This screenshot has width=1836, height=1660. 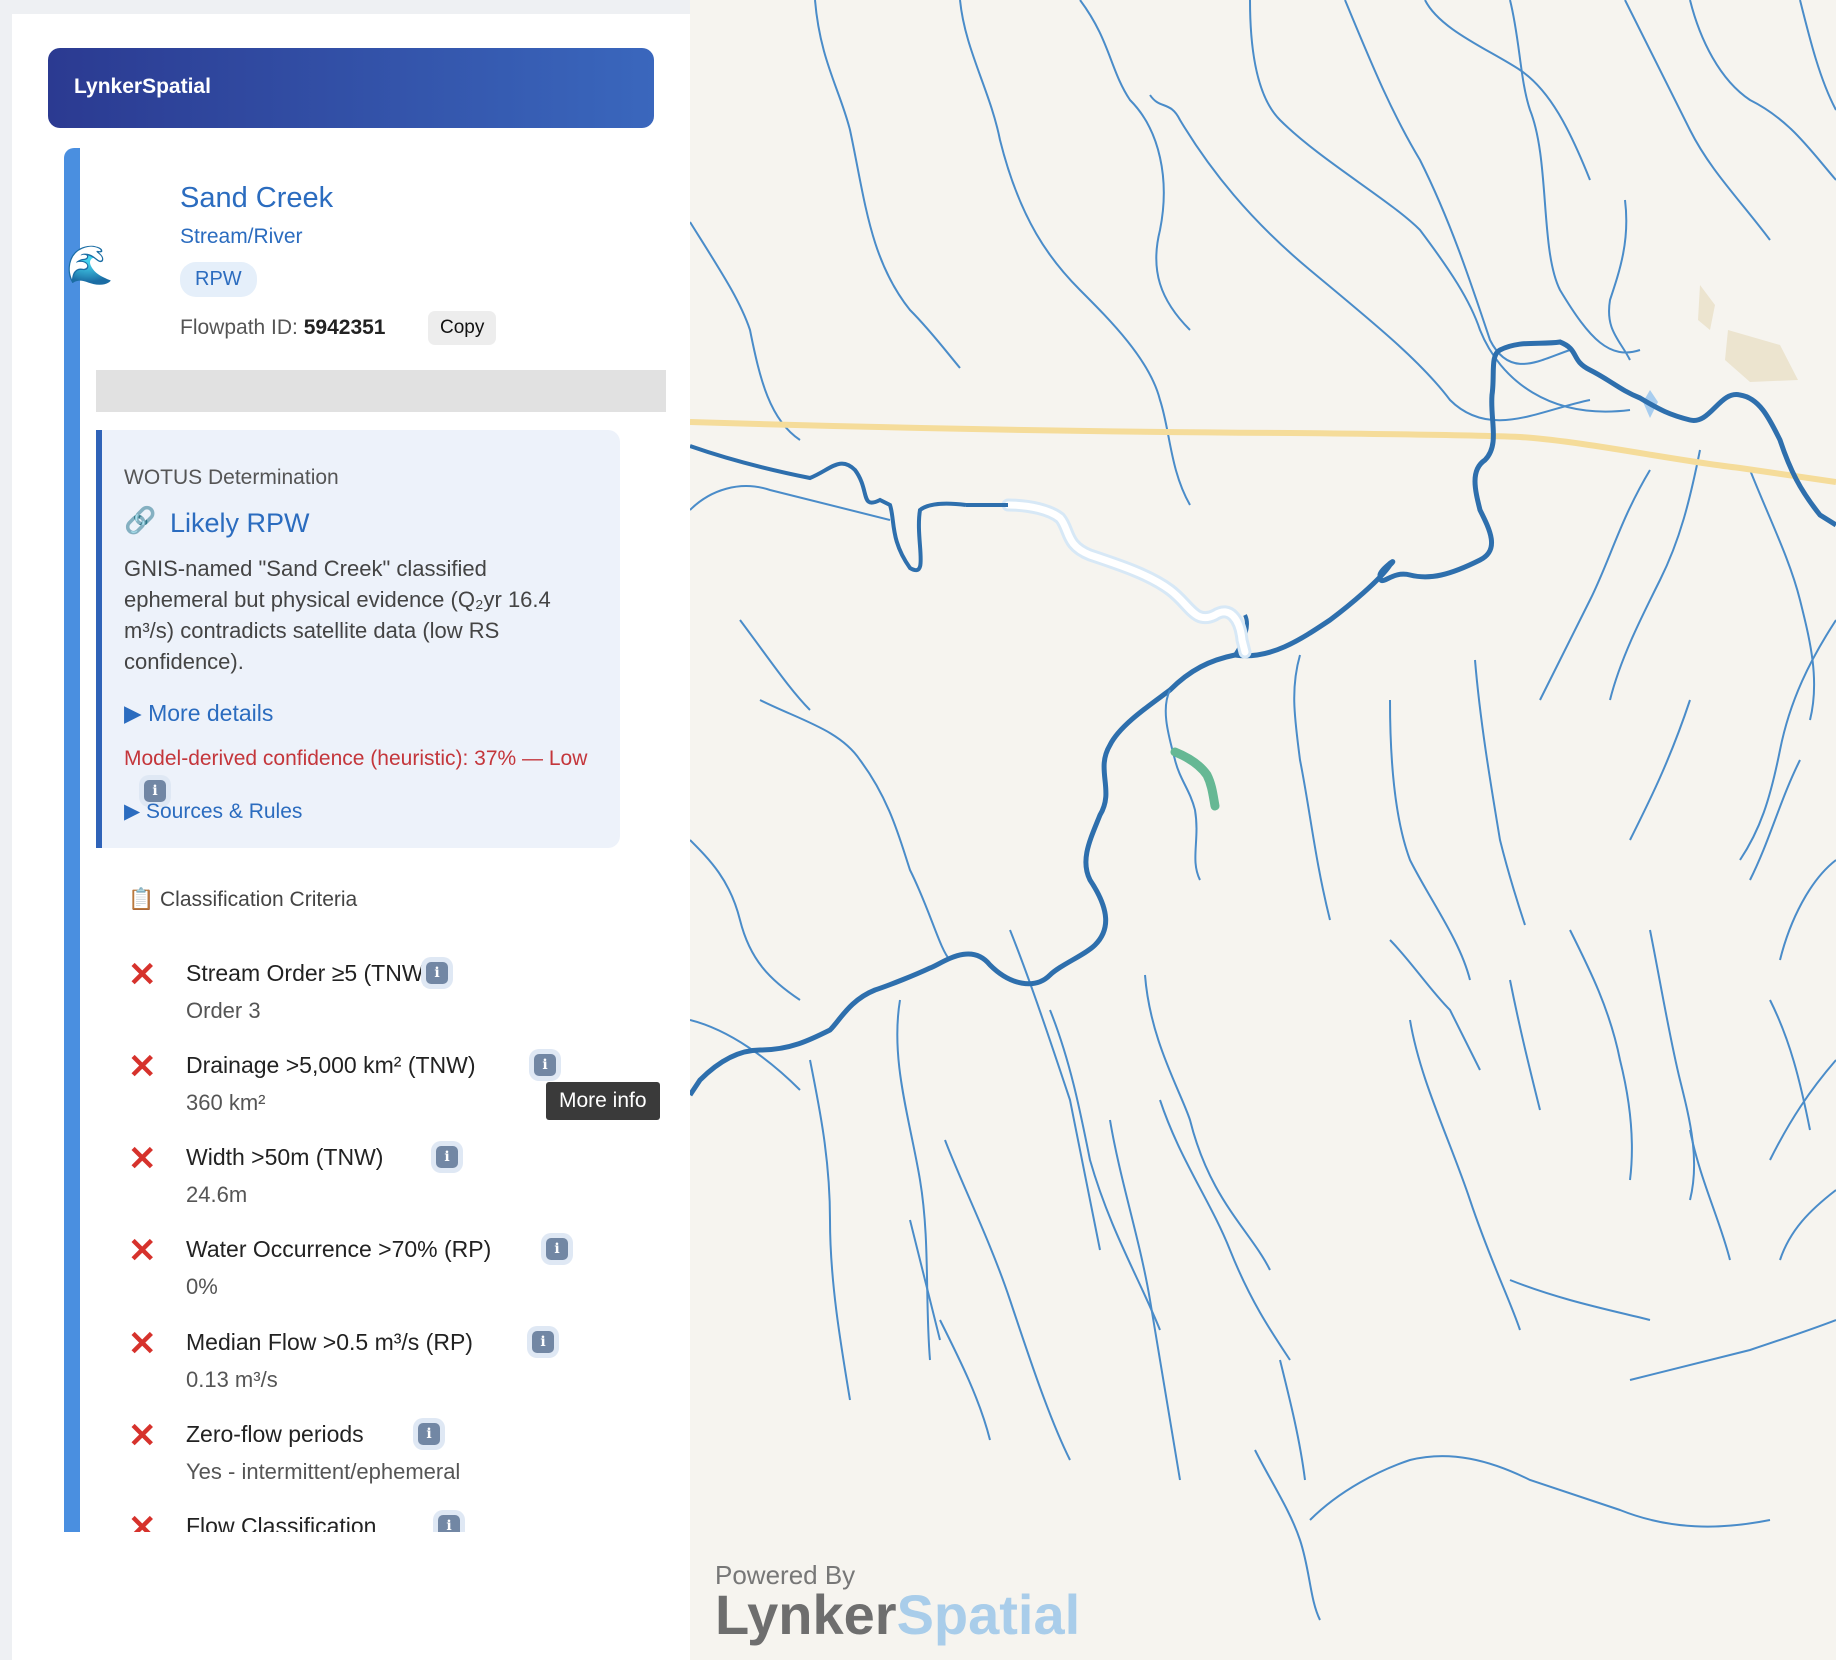 What do you see at coordinates (898, 1614) in the screenshot?
I see `map-logo: LynkerSpatial` at bounding box center [898, 1614].